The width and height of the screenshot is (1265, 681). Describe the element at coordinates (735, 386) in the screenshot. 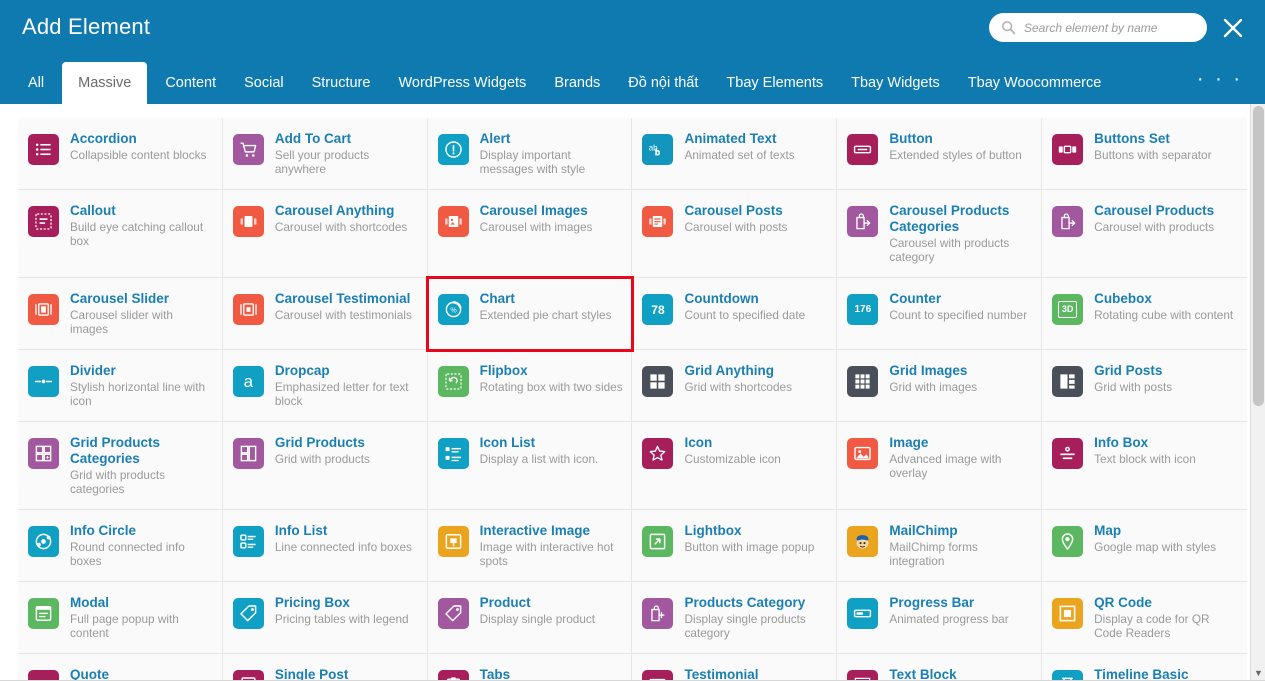

I see `element-card-grid-anything: Grid Anything Grid with shortcodes` at that location.